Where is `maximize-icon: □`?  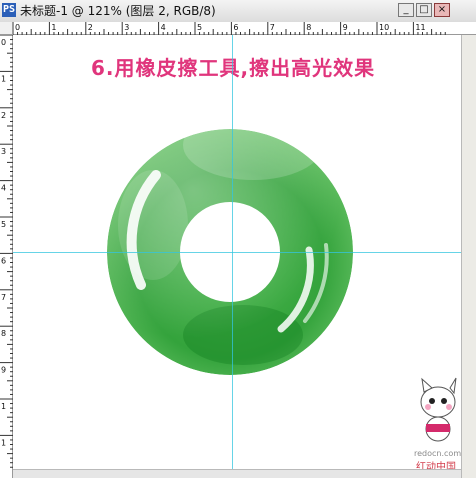 maximize-icon: □ is located at coordinates (424, 9).